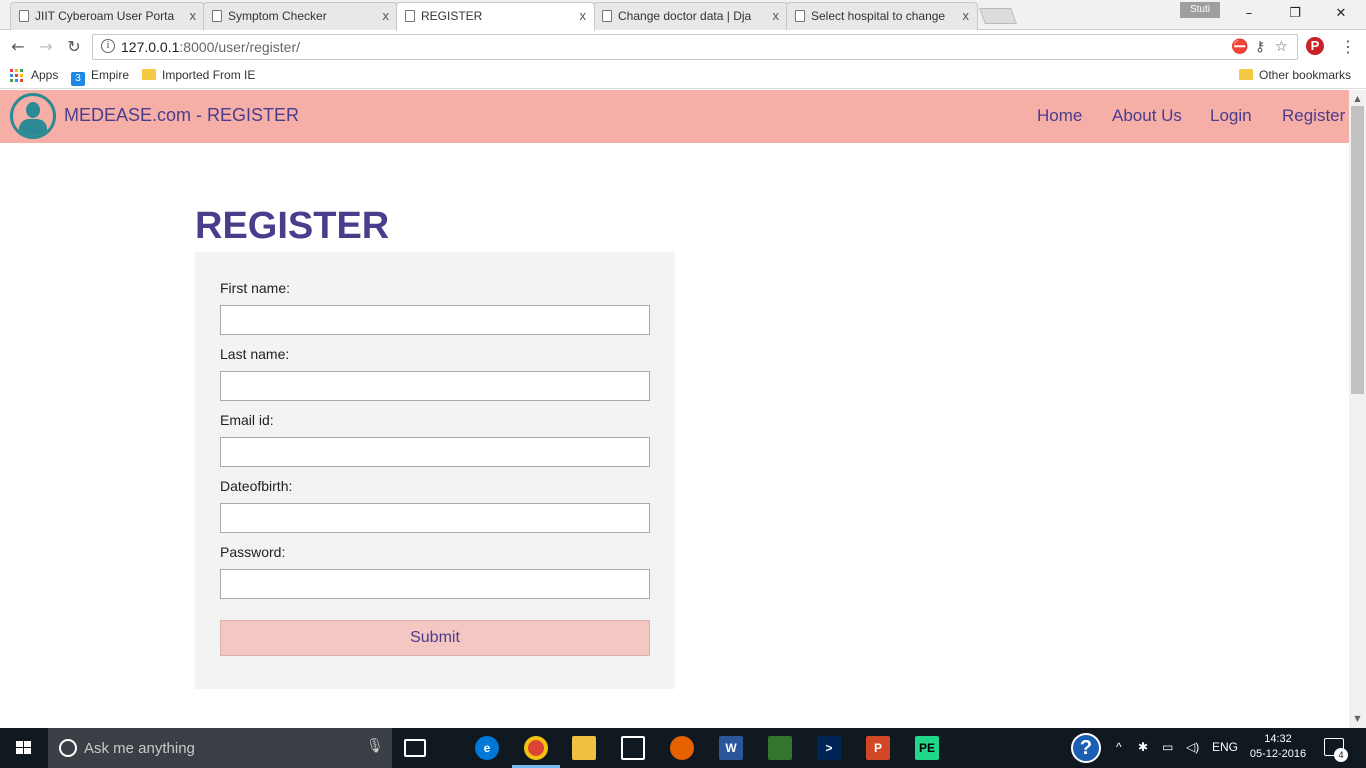  I want to click on chrome-icon, so click(536, 748).